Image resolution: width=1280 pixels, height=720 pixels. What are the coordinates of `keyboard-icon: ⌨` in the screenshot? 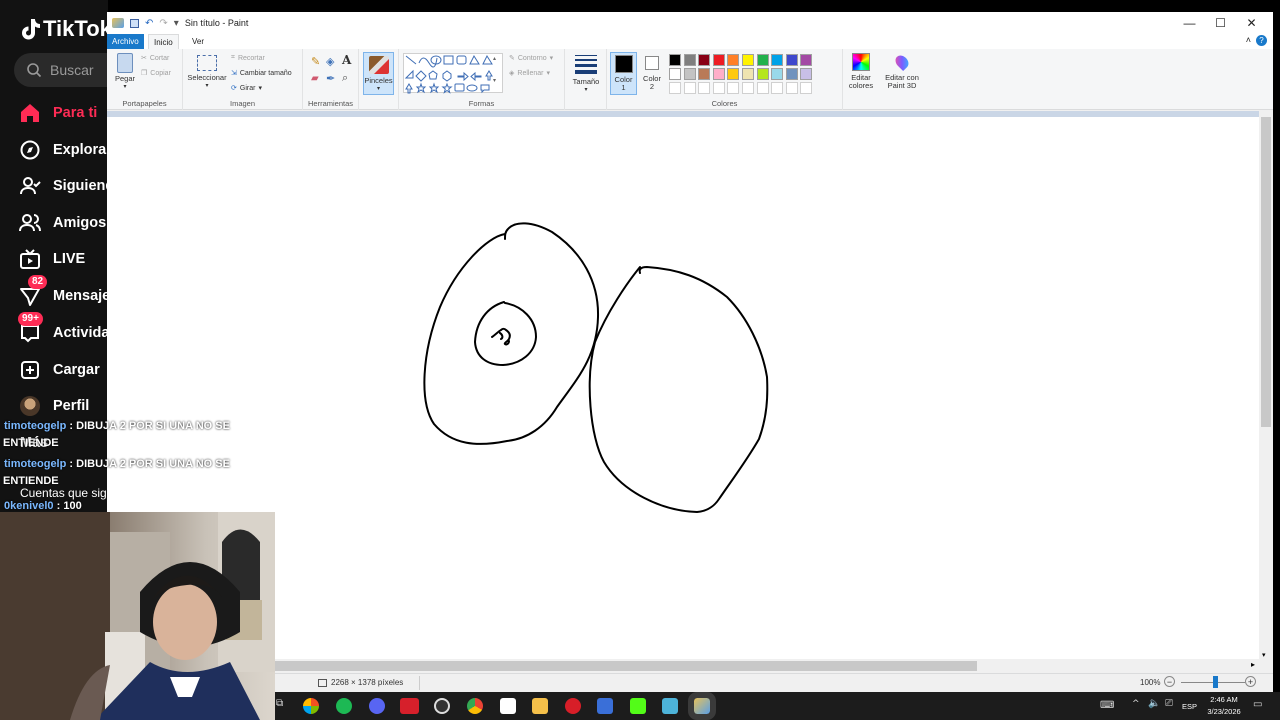 It's located at (1107, 705).